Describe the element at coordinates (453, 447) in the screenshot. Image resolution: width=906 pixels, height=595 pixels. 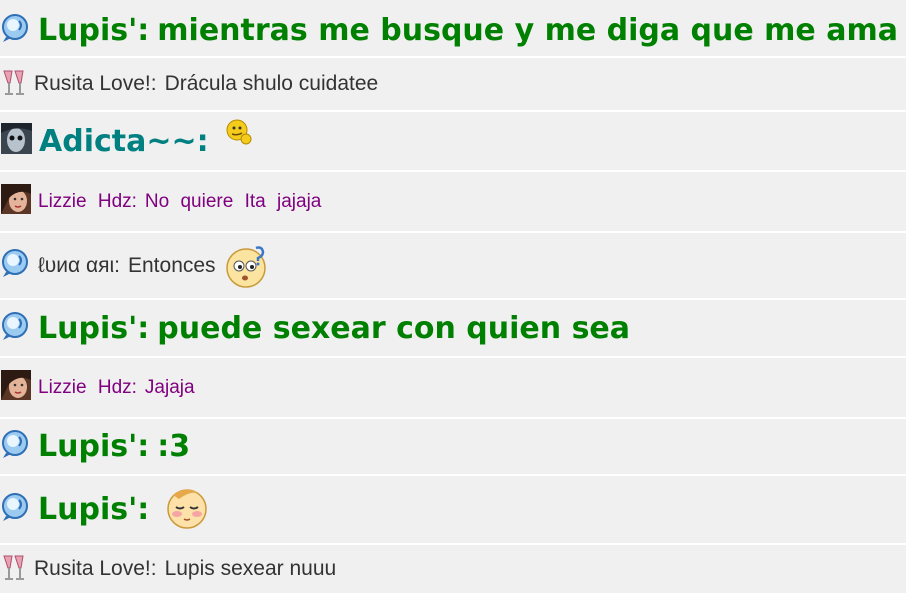
I see `chat-message: Lupis': :3` at that location.